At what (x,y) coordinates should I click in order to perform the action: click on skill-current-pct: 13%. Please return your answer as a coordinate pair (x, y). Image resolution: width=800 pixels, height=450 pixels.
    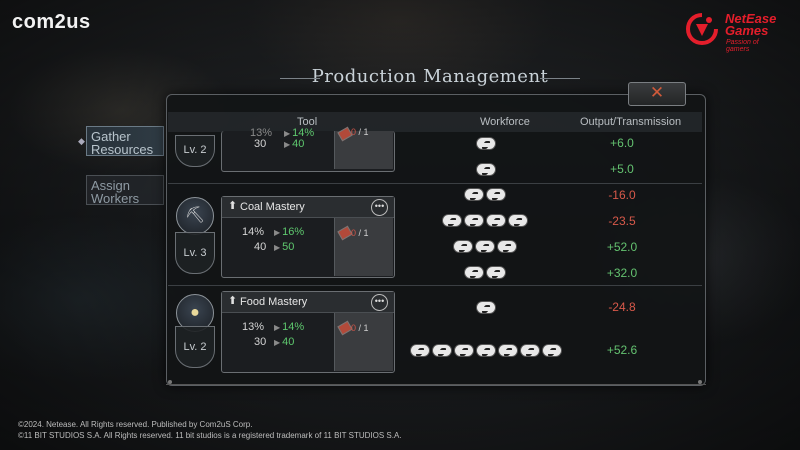
    Looking at the image, I should click on (253, 327).